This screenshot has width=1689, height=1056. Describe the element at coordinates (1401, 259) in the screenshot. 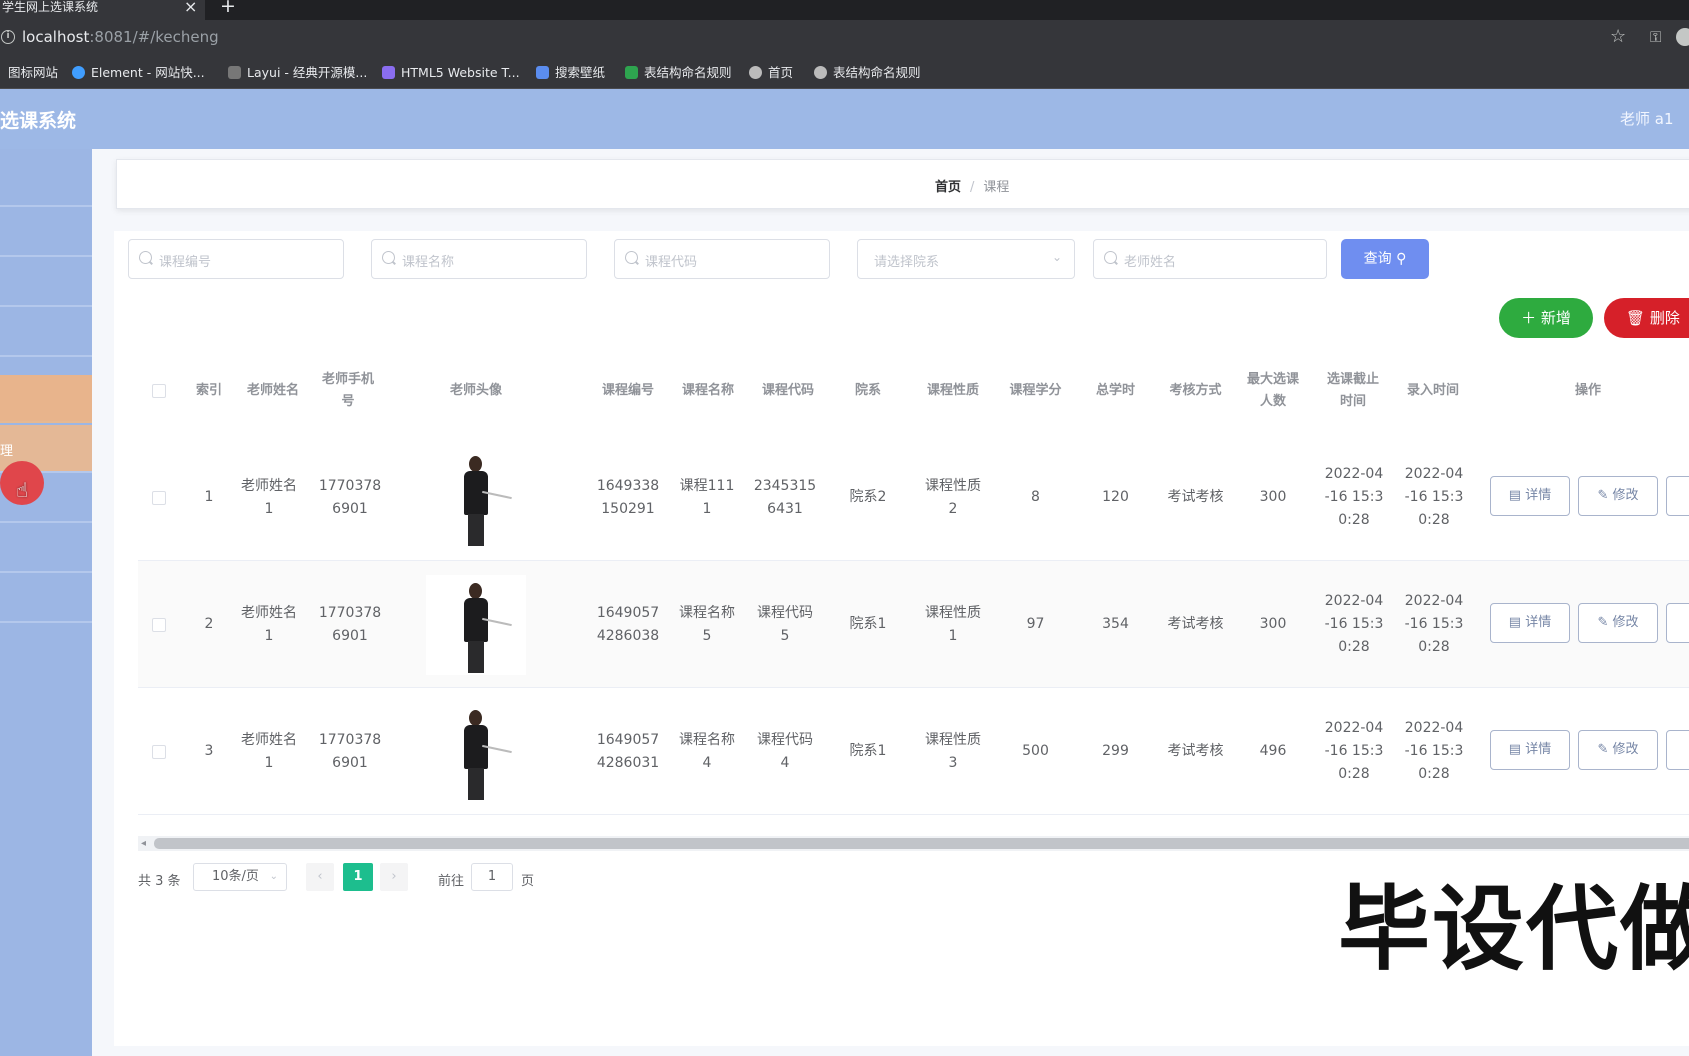

I see `search-icon: ⚲` at that location.